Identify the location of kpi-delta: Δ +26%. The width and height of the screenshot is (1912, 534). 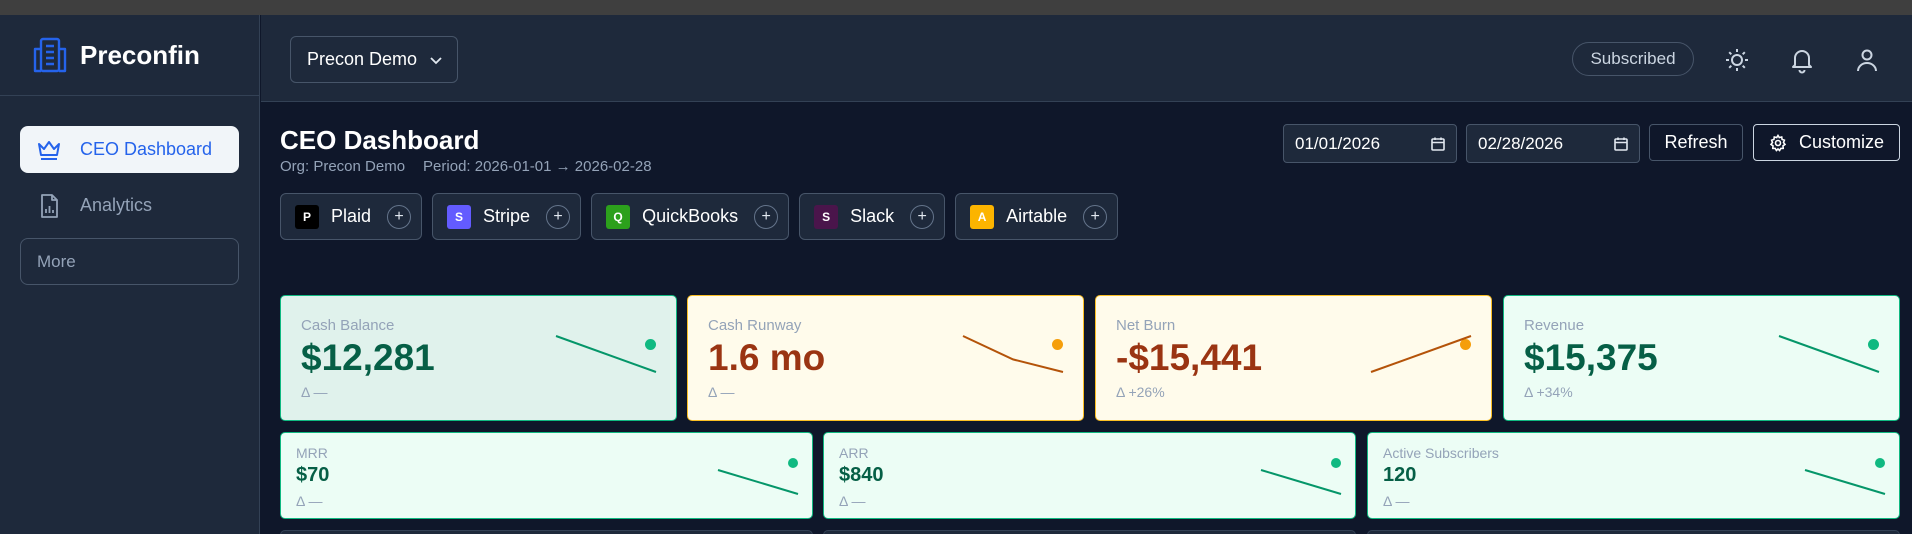
(1140, 392).